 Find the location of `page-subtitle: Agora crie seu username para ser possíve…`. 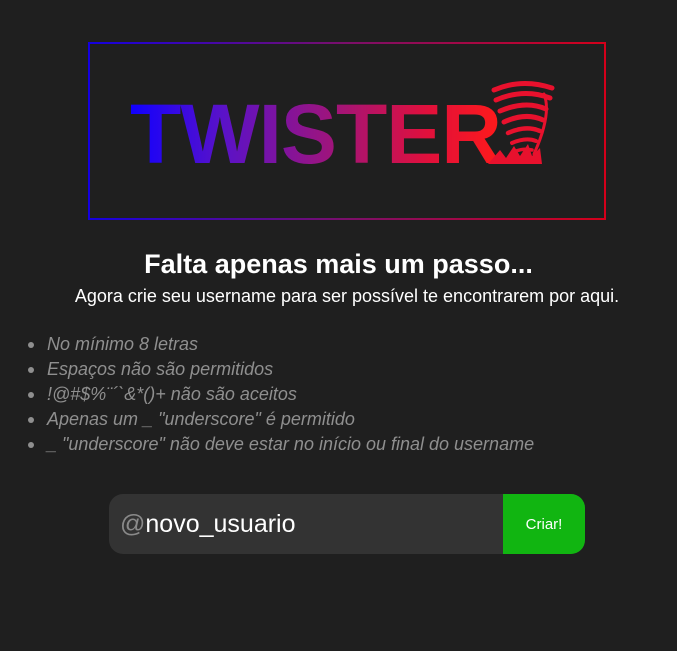

page-subtitle: Agora crie seu username para ser possíve… is located at coordinates (347, 296).